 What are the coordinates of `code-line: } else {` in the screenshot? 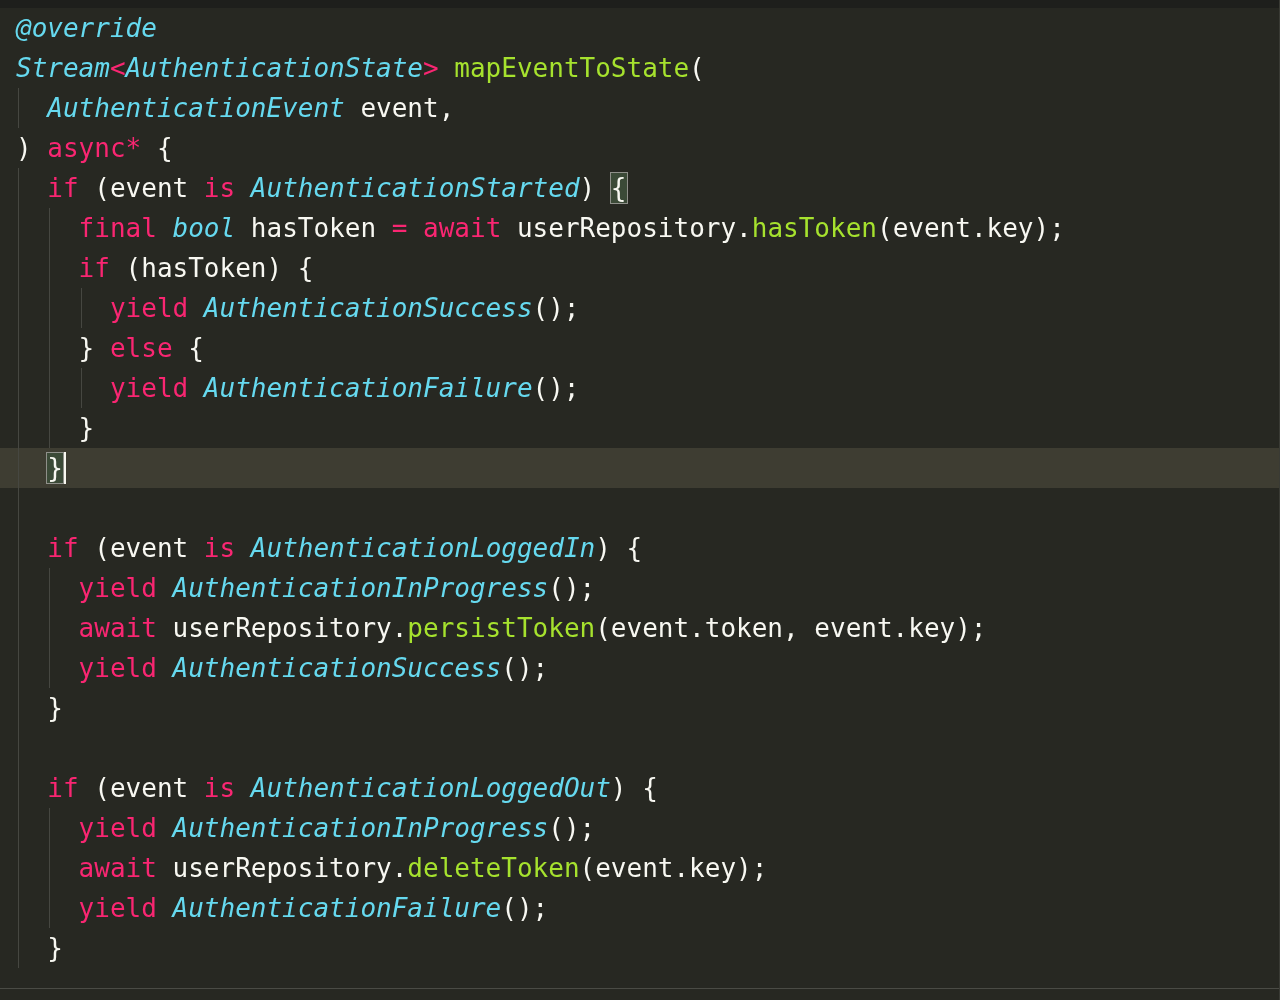 It's located at (140, 348).